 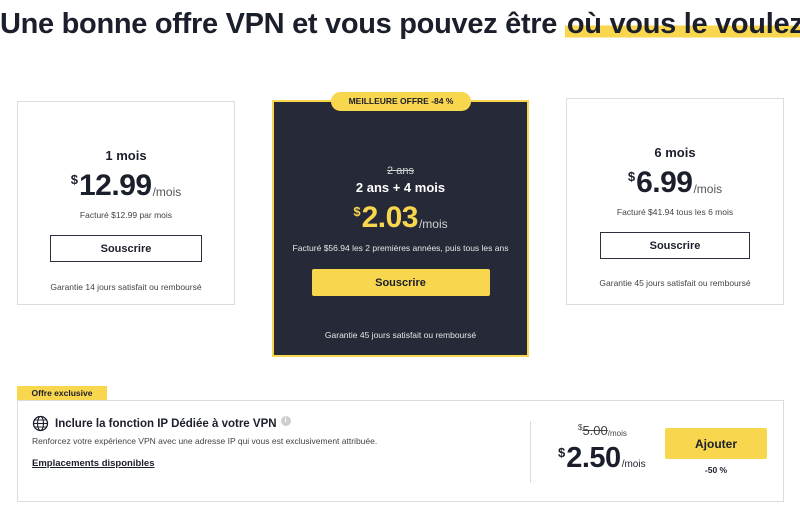 I want to click on plan-old-term: 2 ans, so click(x=400, y=171).